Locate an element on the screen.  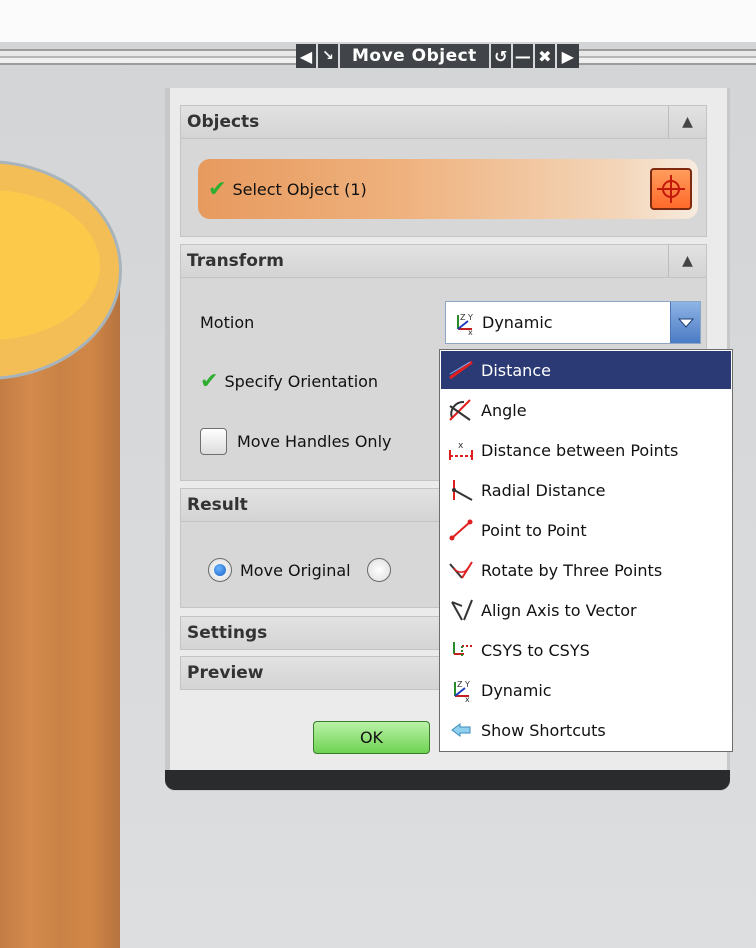
ok-button: OK is located at coordinates (371, 737).